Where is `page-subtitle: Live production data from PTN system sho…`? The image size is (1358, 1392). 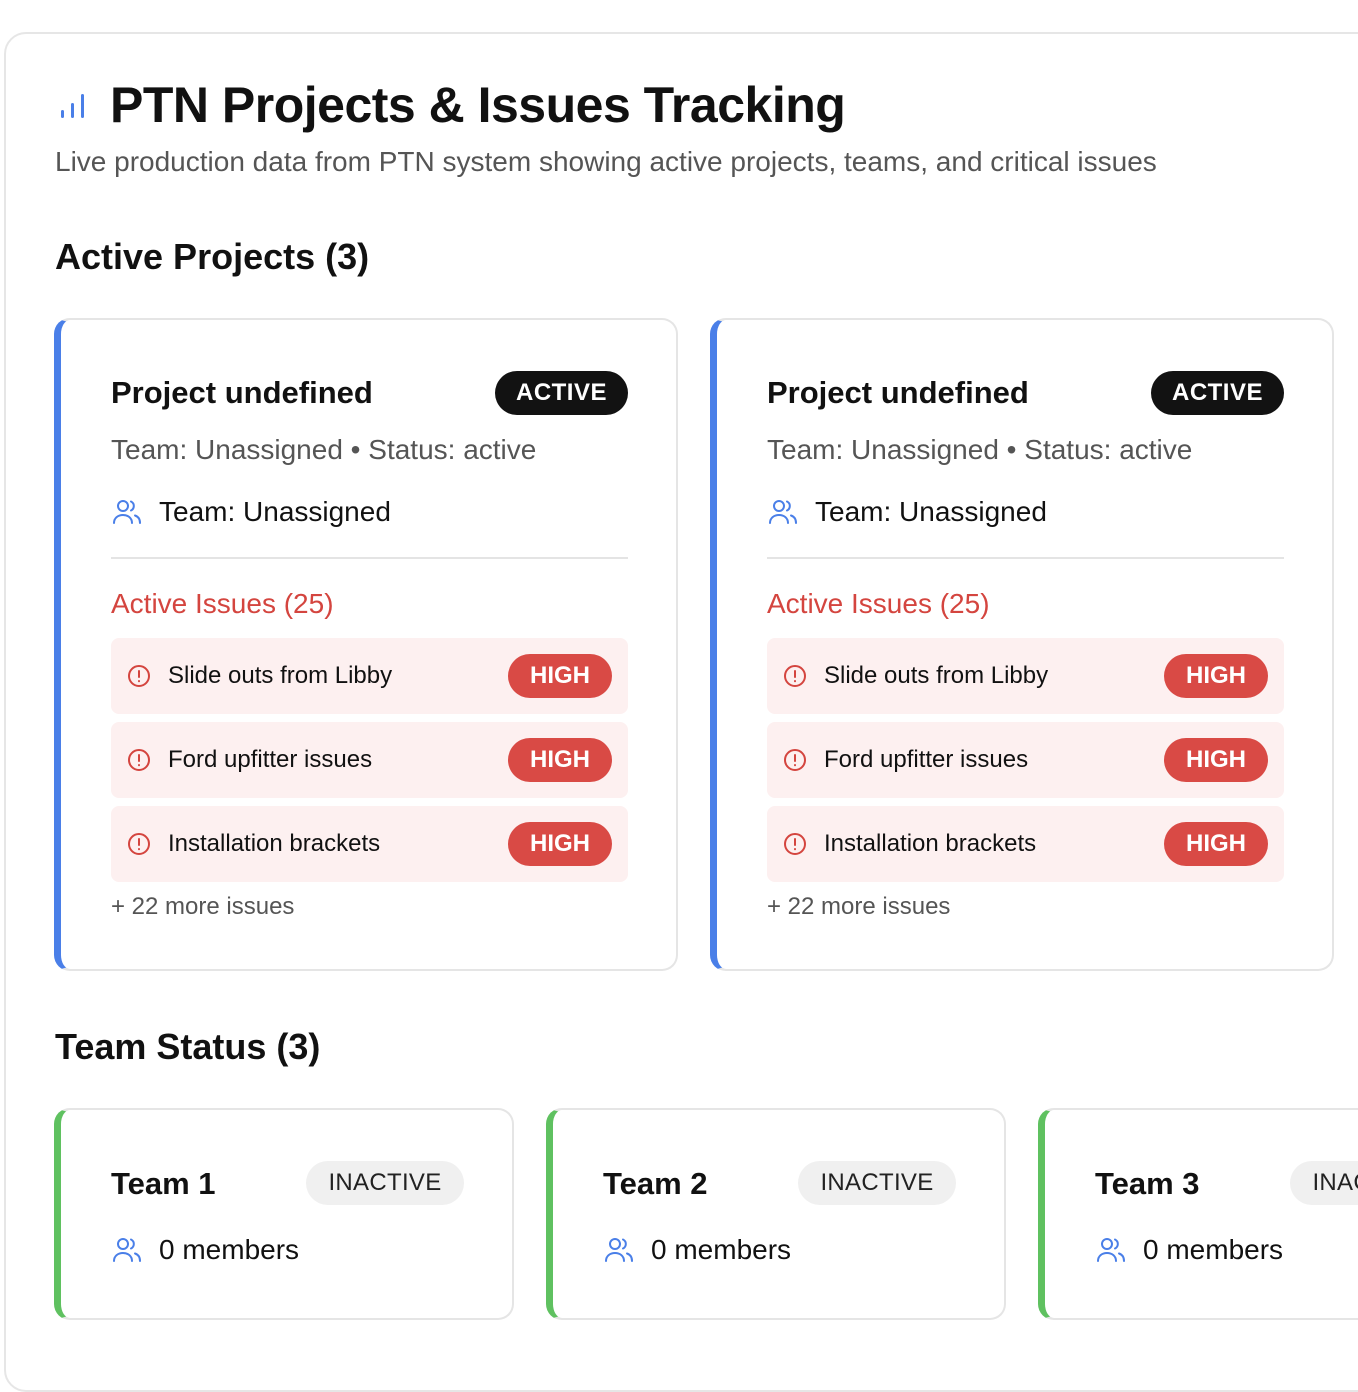
page-subtitle: Live production data from PTN system sho… is located at coordinates (606, 161).